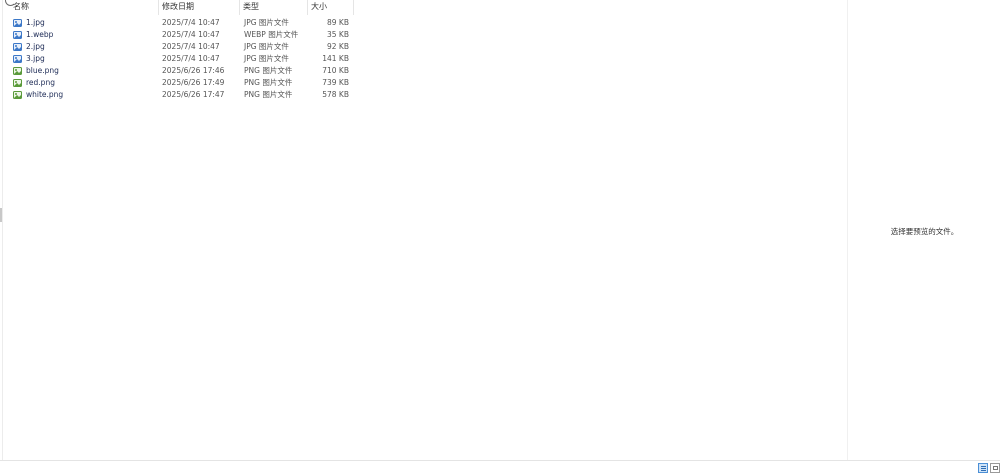 This screenshot has height=476, width=1000. I want to click on column-header-type: 类型, so click(273, 7).